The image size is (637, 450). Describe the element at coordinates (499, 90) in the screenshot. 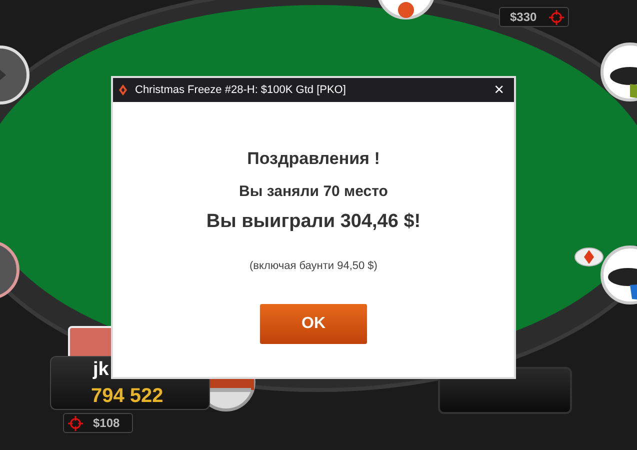

I see `close-button: ×` at that location.